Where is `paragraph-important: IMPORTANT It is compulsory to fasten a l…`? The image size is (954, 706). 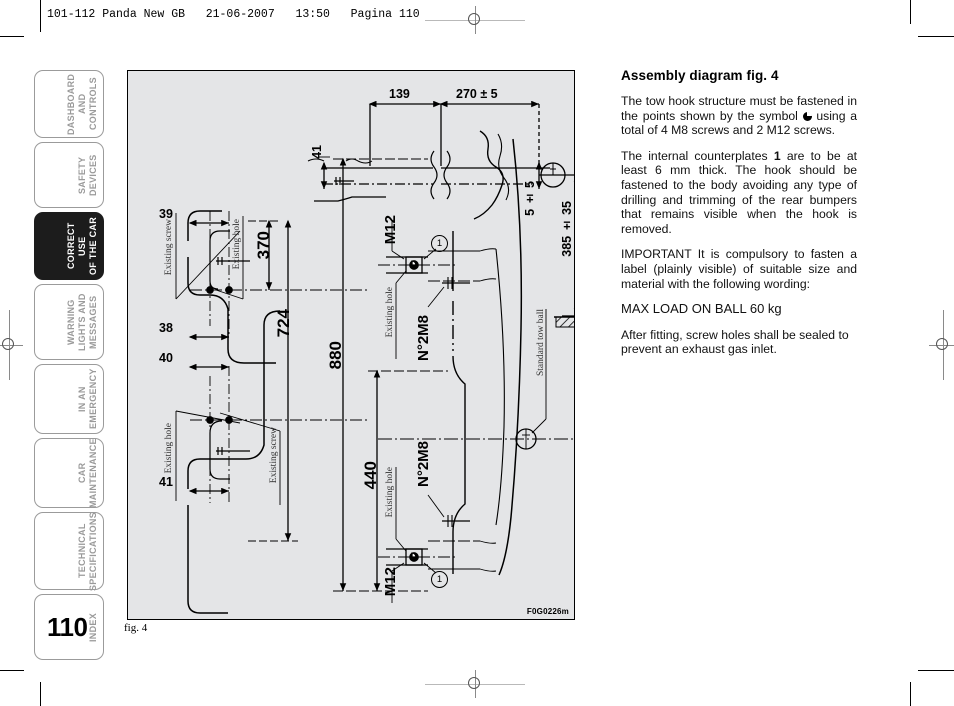
paragraph-important: IMPORTANT It is compulsory to fasten a l… is located at coordinates (739, 269).